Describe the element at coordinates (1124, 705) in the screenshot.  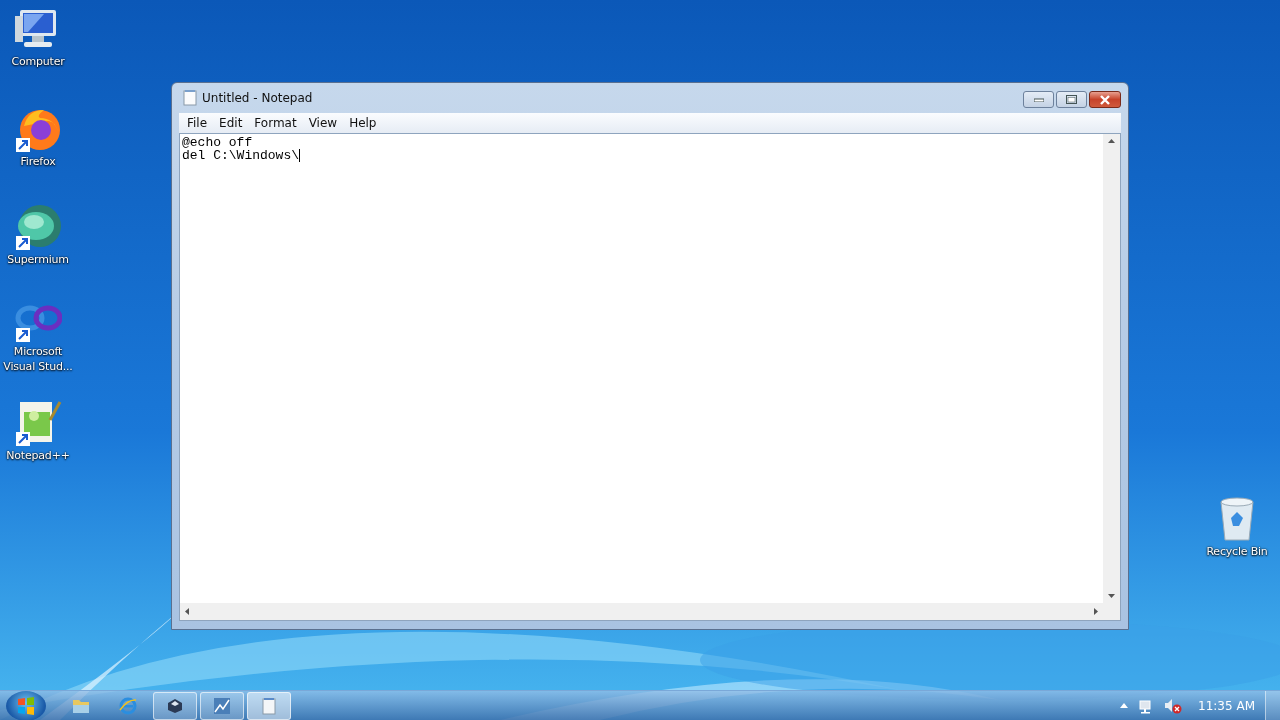
I see `show-hidden-icons-icon` at that location.